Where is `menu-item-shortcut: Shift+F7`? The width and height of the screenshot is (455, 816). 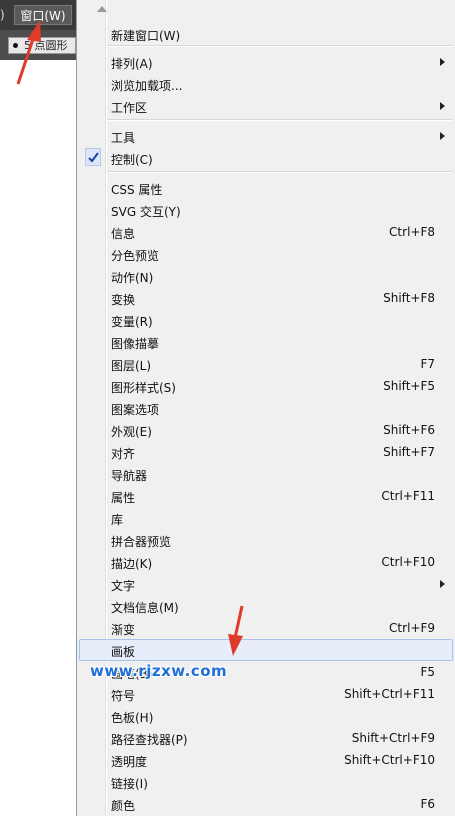
menu-item-shortcut: Shift+F7 is located at coordinates (409, 452).